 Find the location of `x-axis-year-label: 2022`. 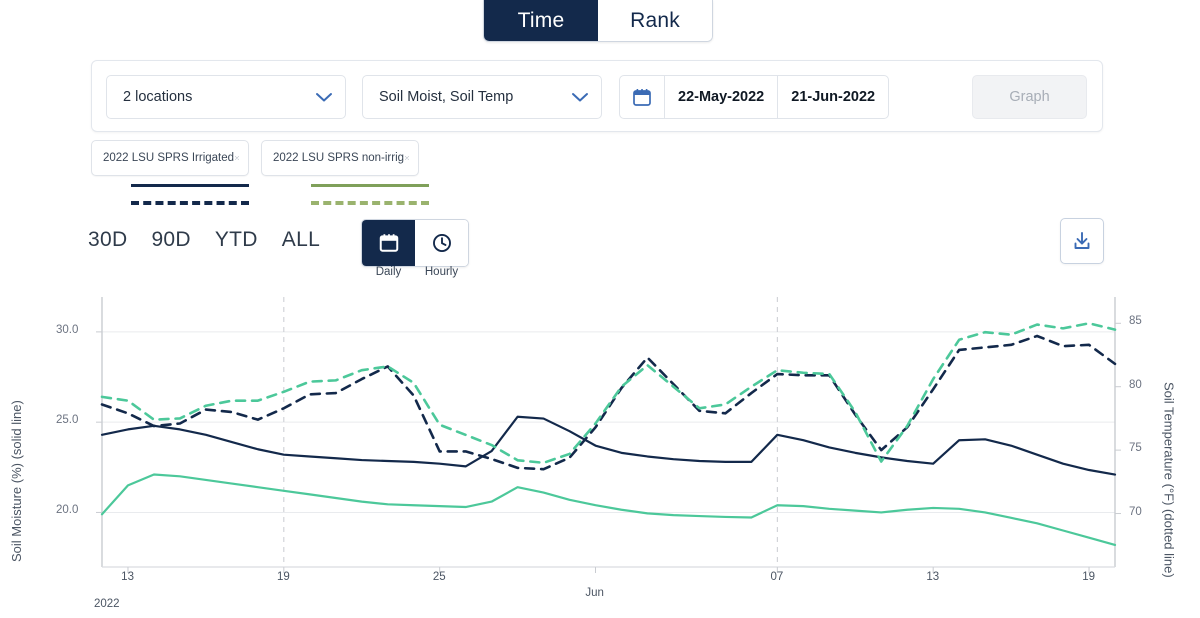

x-axis-year-label: 2022 is located at coordinates (107, 604).